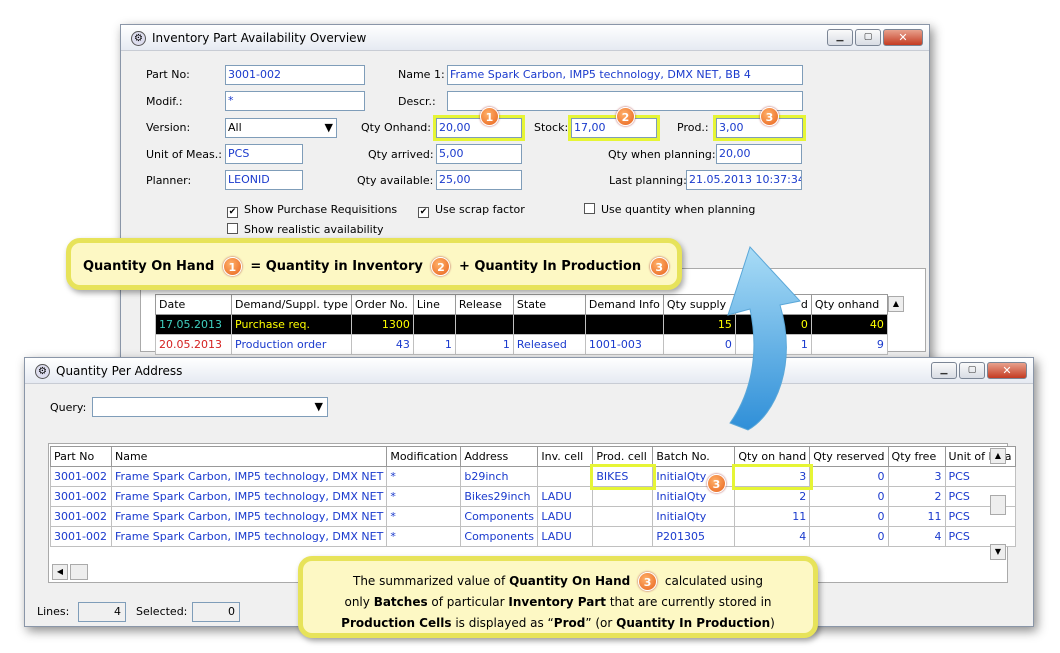 The height and width of the screenshot is (653, 1060). I want to click on stock-label: Stock:, so click(551, 127).